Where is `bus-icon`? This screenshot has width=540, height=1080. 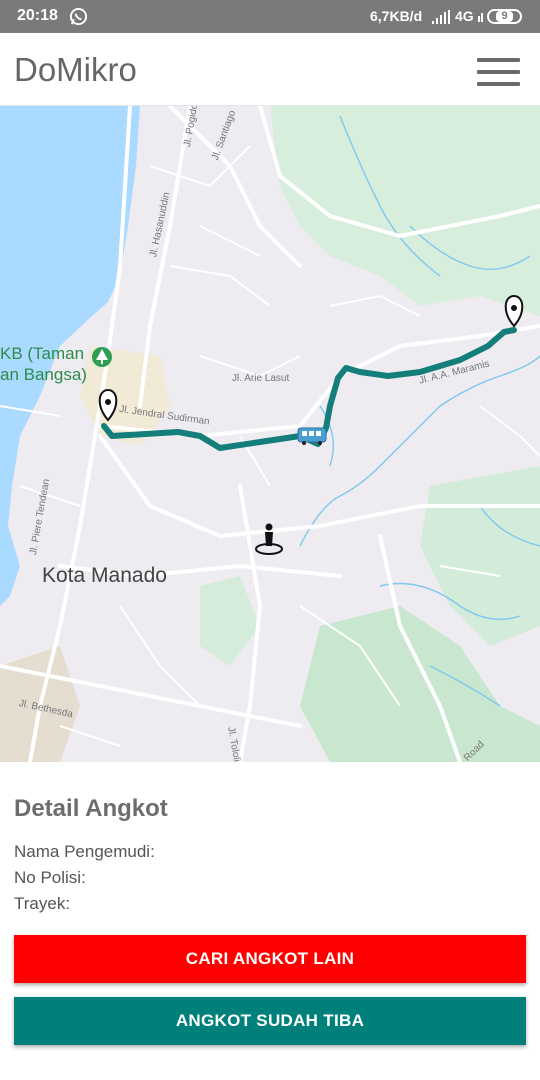 bus-icon is located at coordinates (312, 436).